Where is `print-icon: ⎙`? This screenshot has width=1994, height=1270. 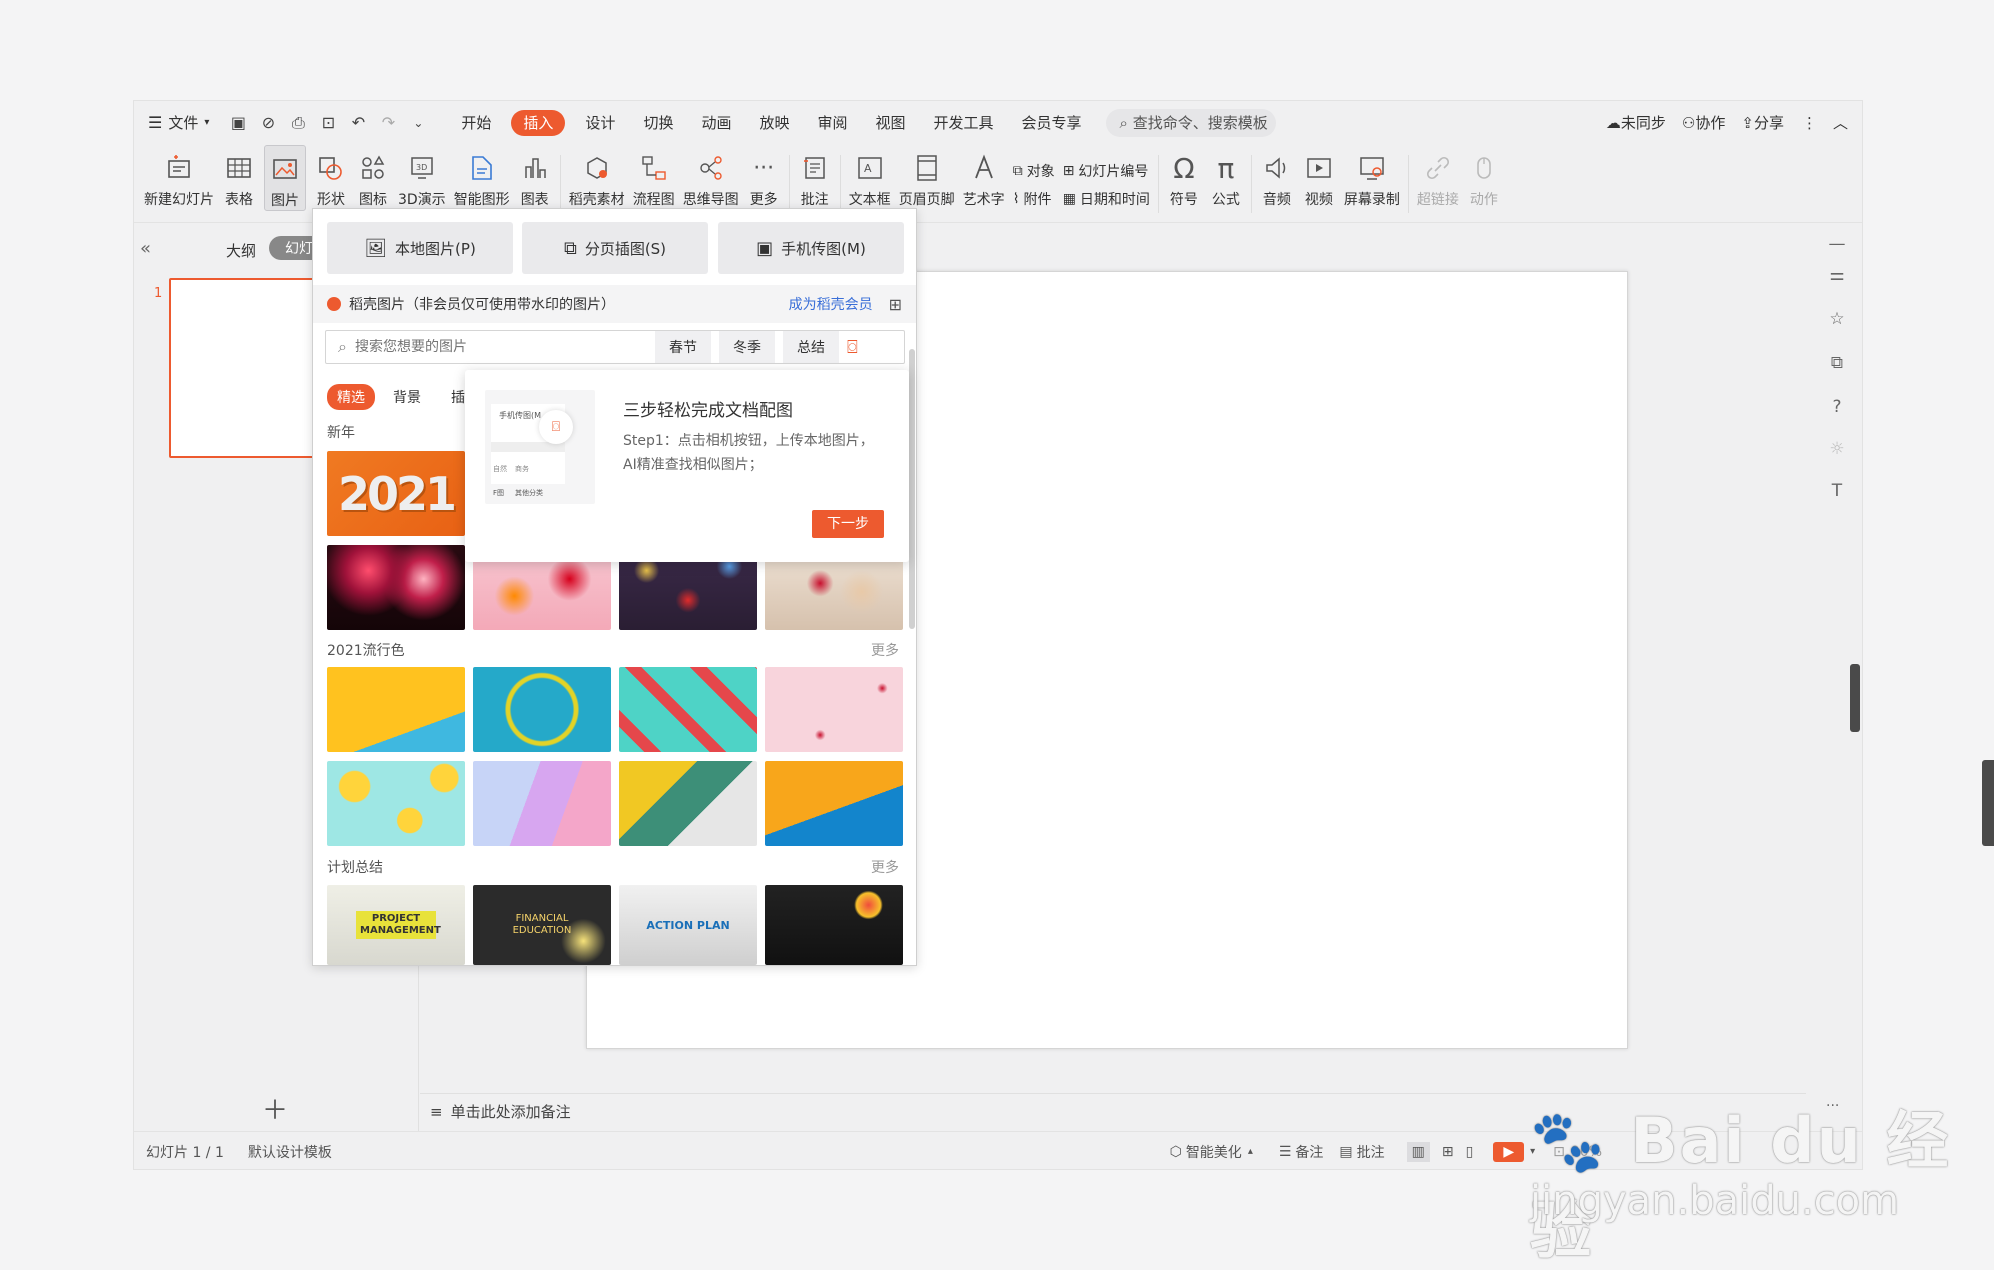 print-icon: ⎙ is located at coordinates (298, 123).